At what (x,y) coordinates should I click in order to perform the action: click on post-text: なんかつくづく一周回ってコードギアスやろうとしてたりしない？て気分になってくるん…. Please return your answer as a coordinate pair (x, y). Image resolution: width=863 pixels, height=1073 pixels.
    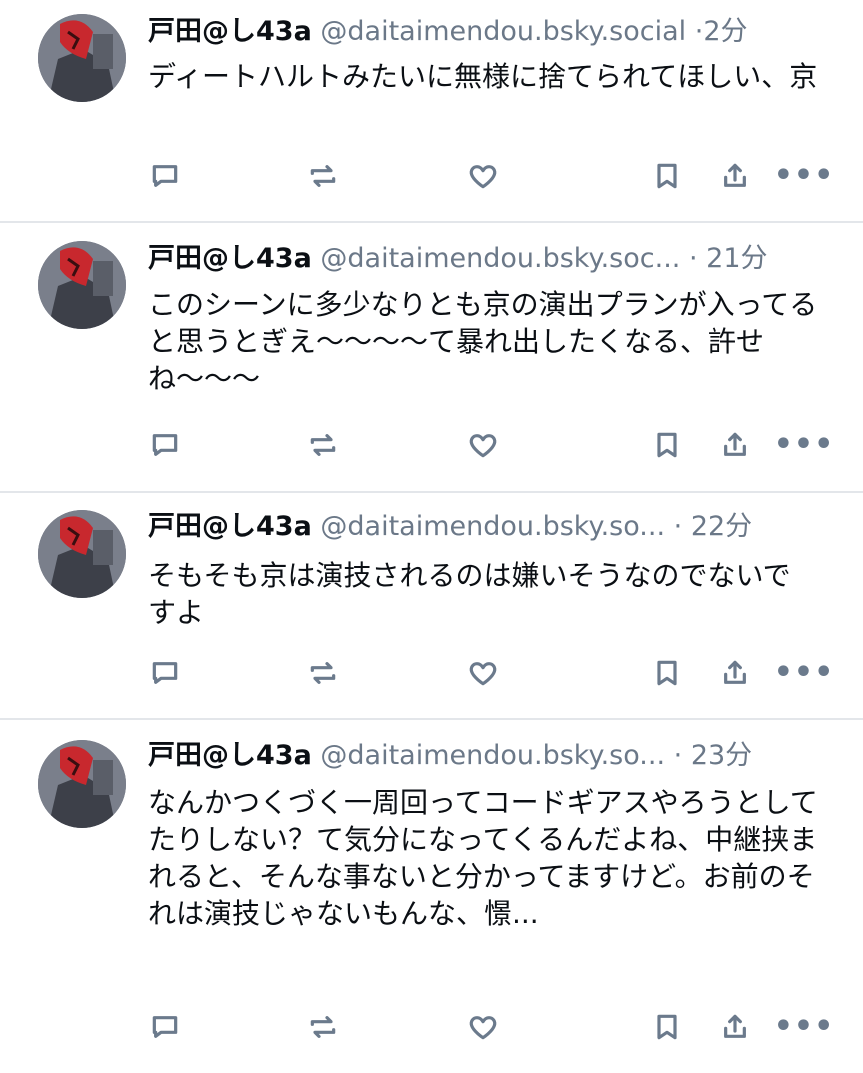
    Looking at the image, I should click on (483, 858).